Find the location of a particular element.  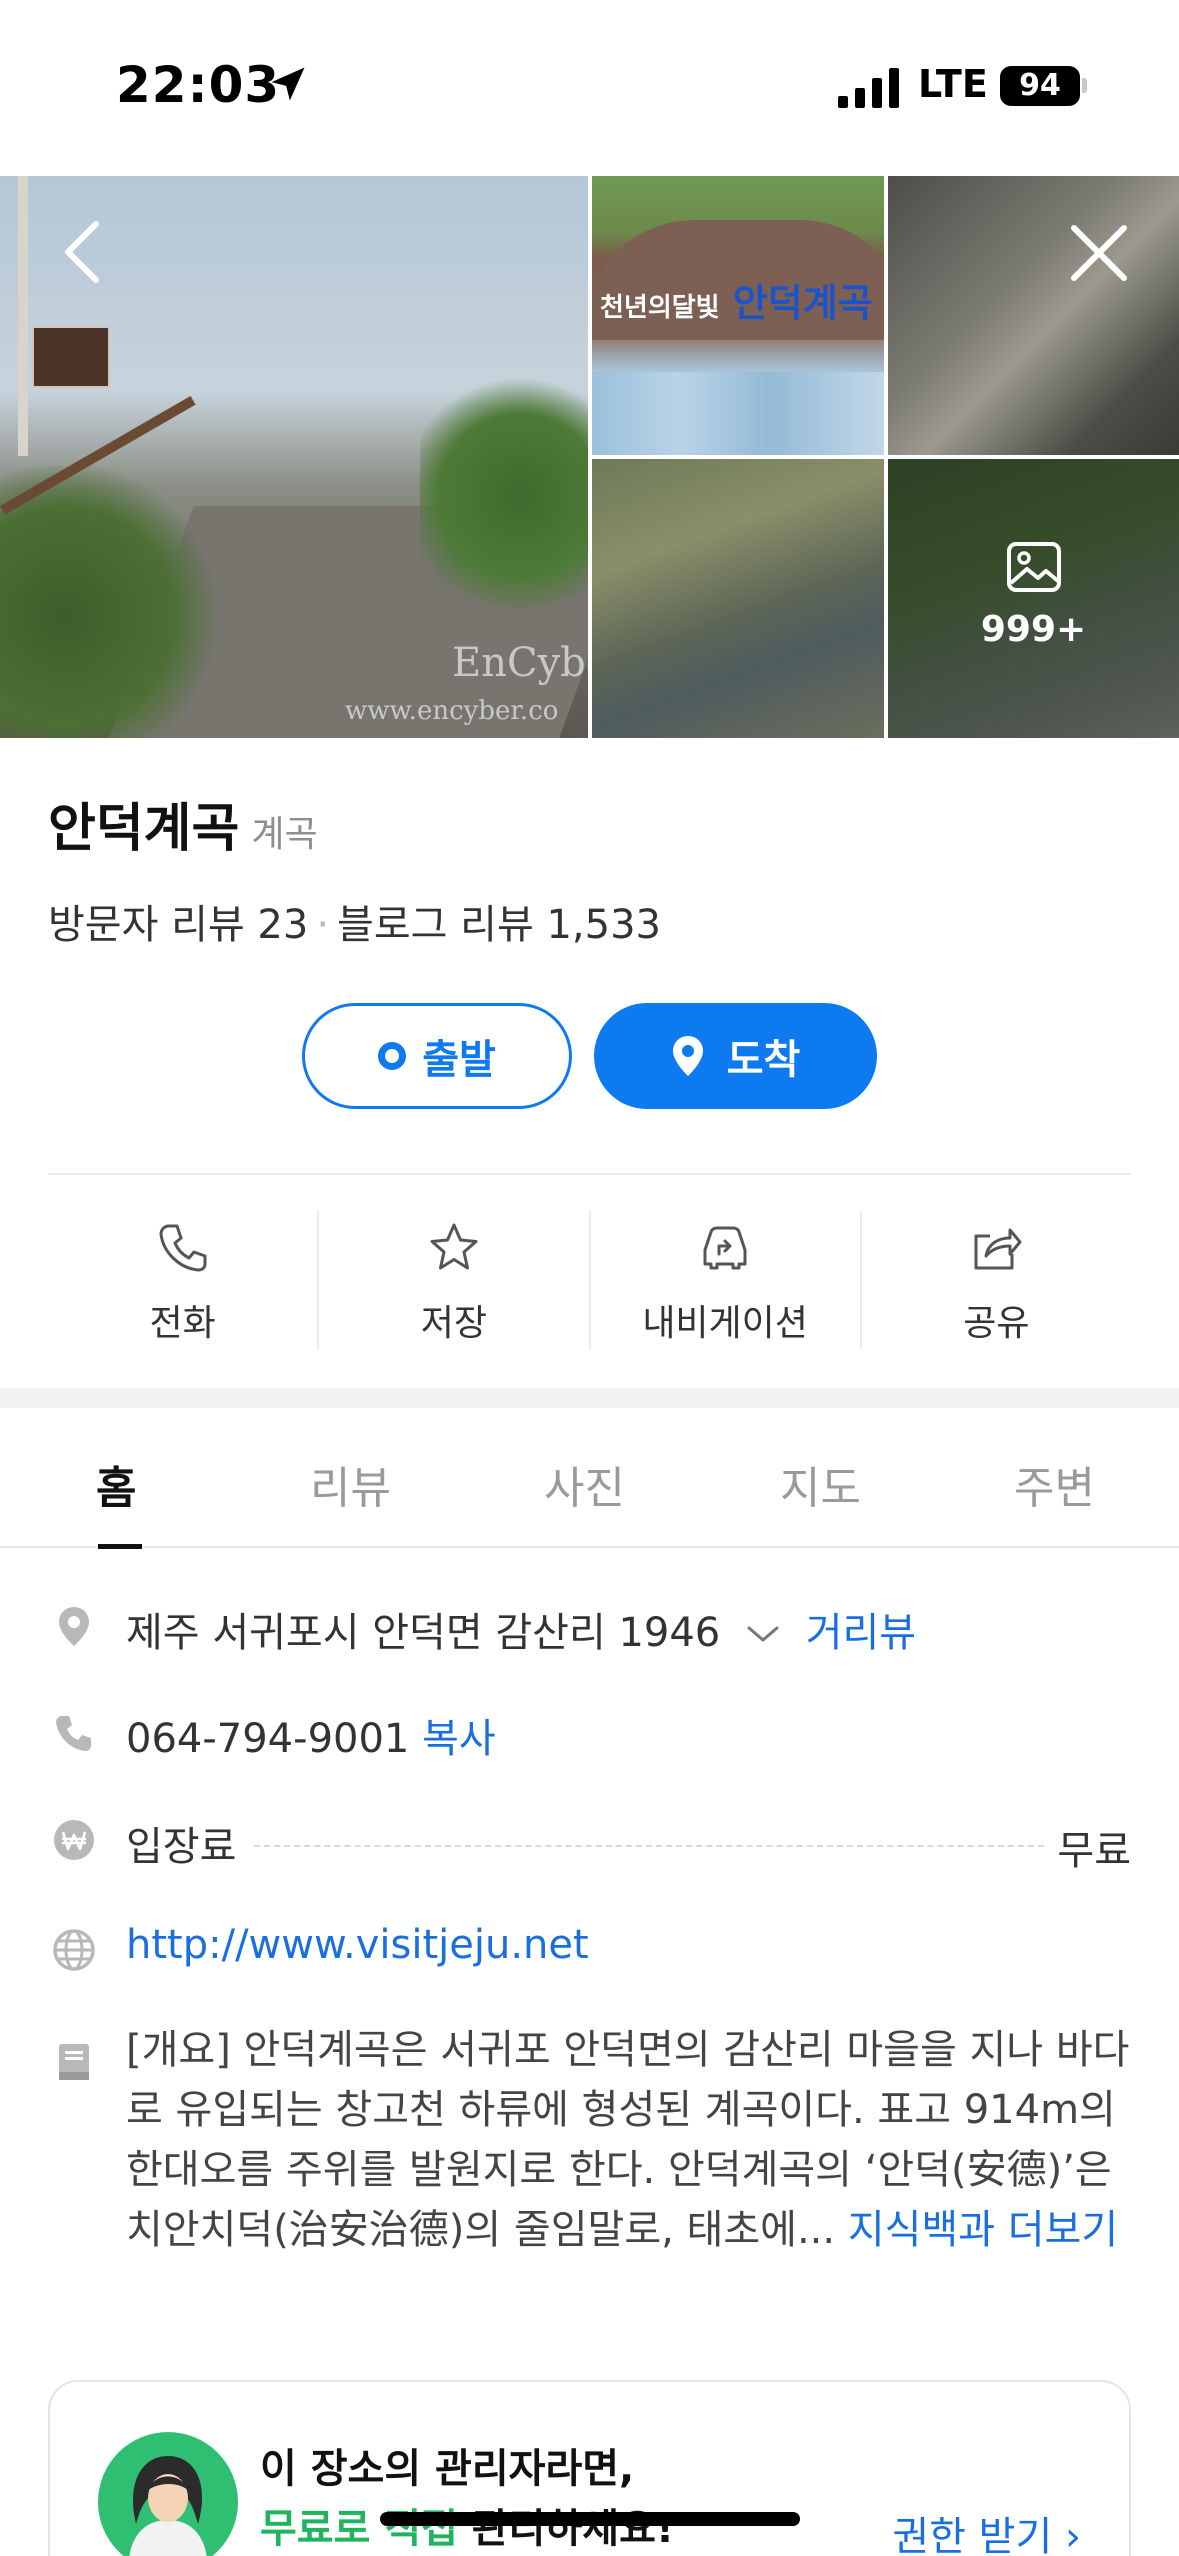

photo-mural is located at coordinates (738, 413).